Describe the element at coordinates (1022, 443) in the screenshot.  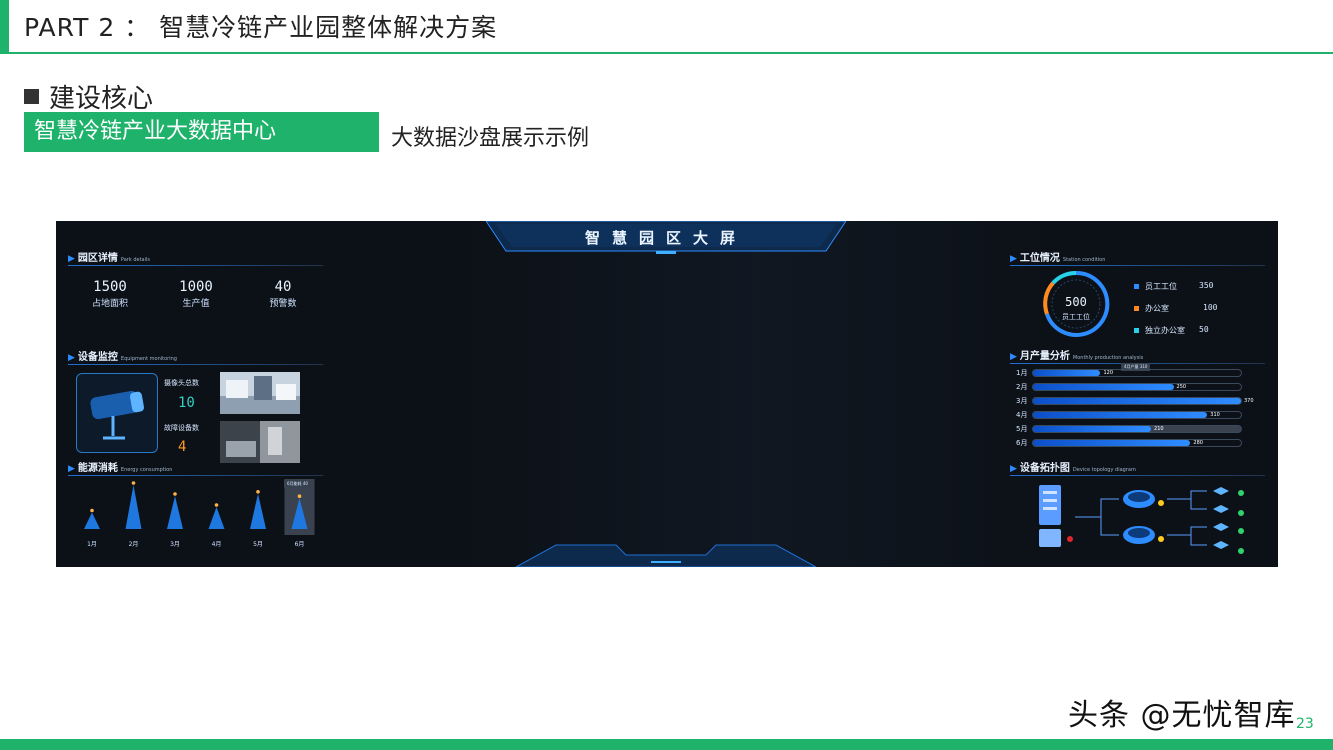
I see `production-month-label: 6月` at that location.